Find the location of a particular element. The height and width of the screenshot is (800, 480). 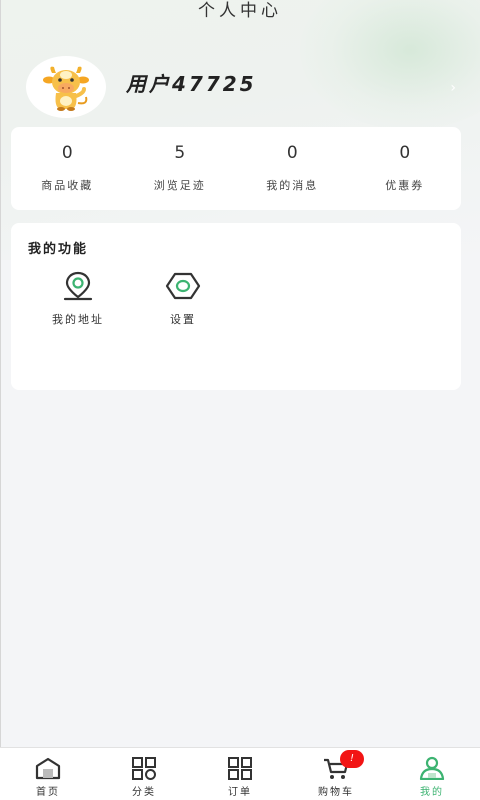

bottom-tab-bar: 首页 分类 订单 ! 购物车 我的 is located at coordinates (240, 773).